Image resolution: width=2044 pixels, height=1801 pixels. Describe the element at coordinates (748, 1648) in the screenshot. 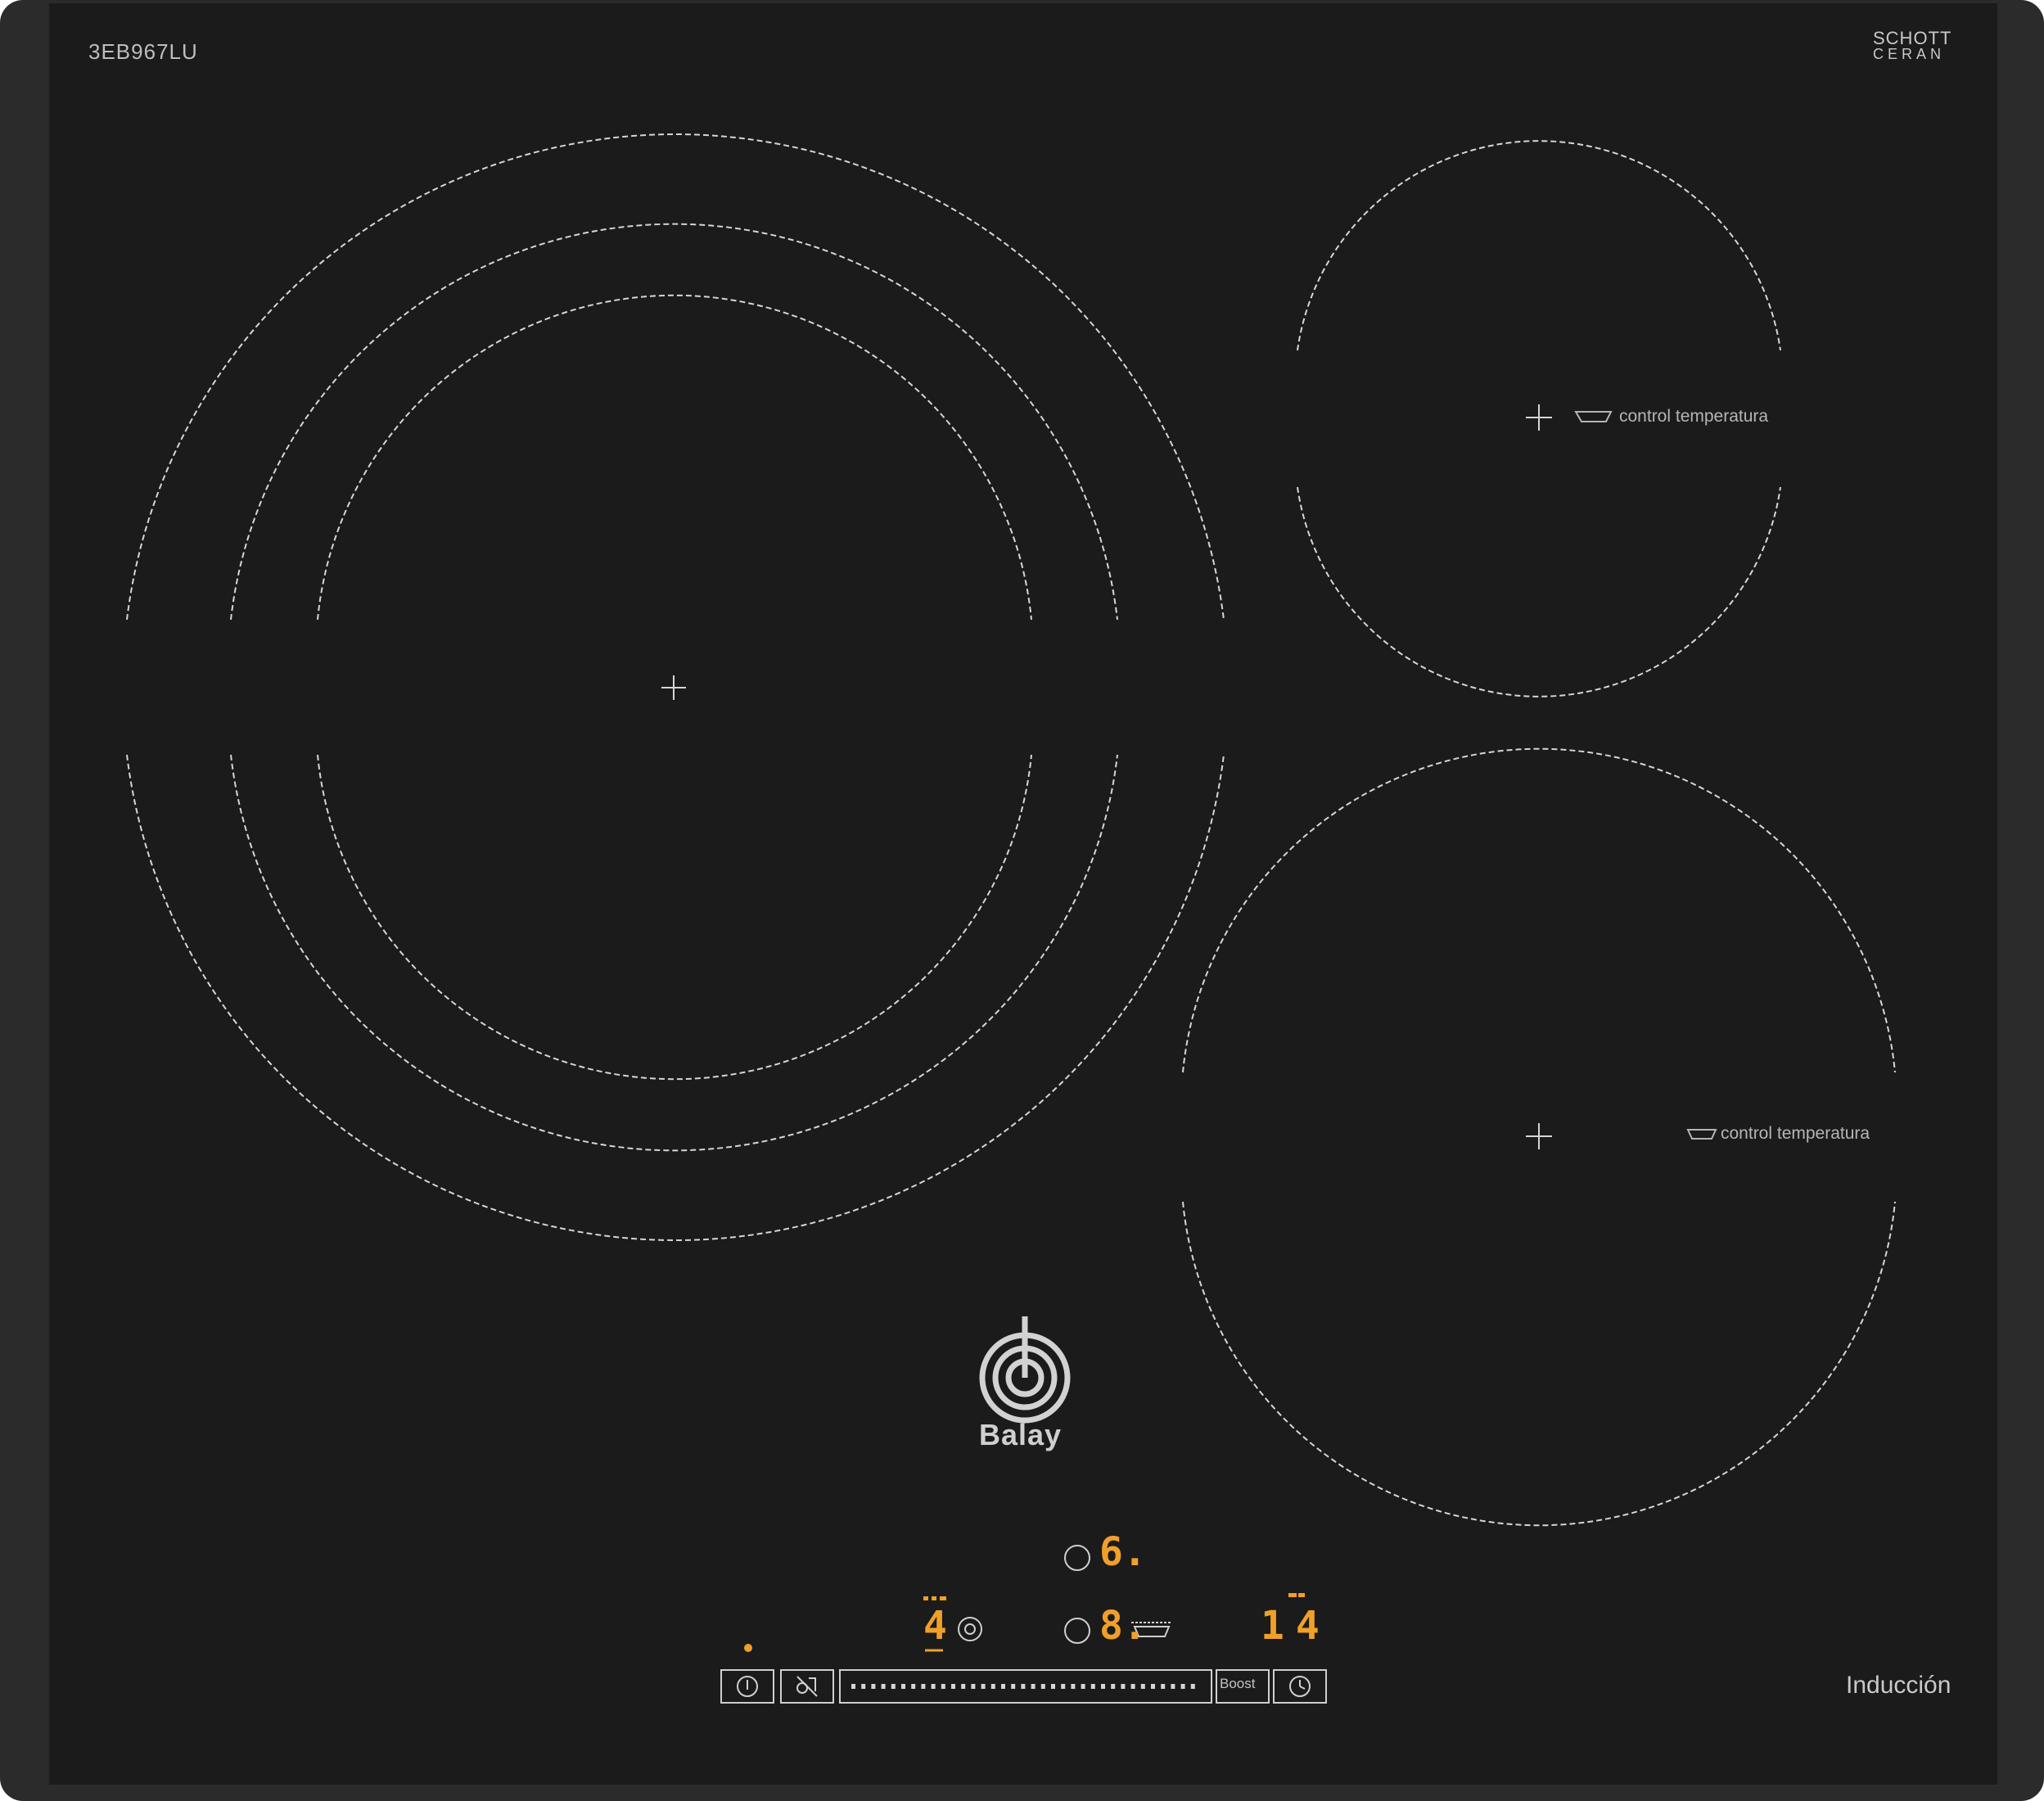

I see `power-on-indicator-light` at that location.